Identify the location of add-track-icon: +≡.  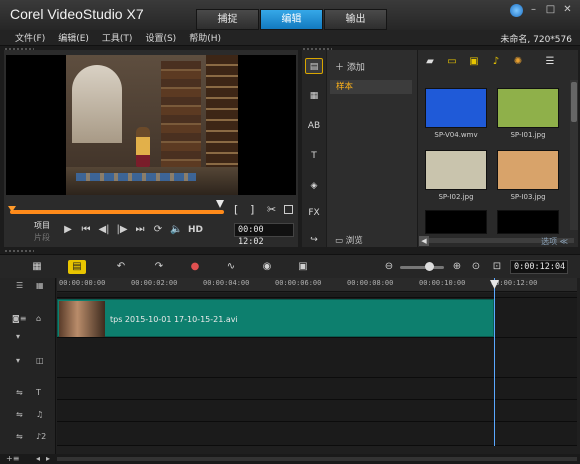
(12, 458).